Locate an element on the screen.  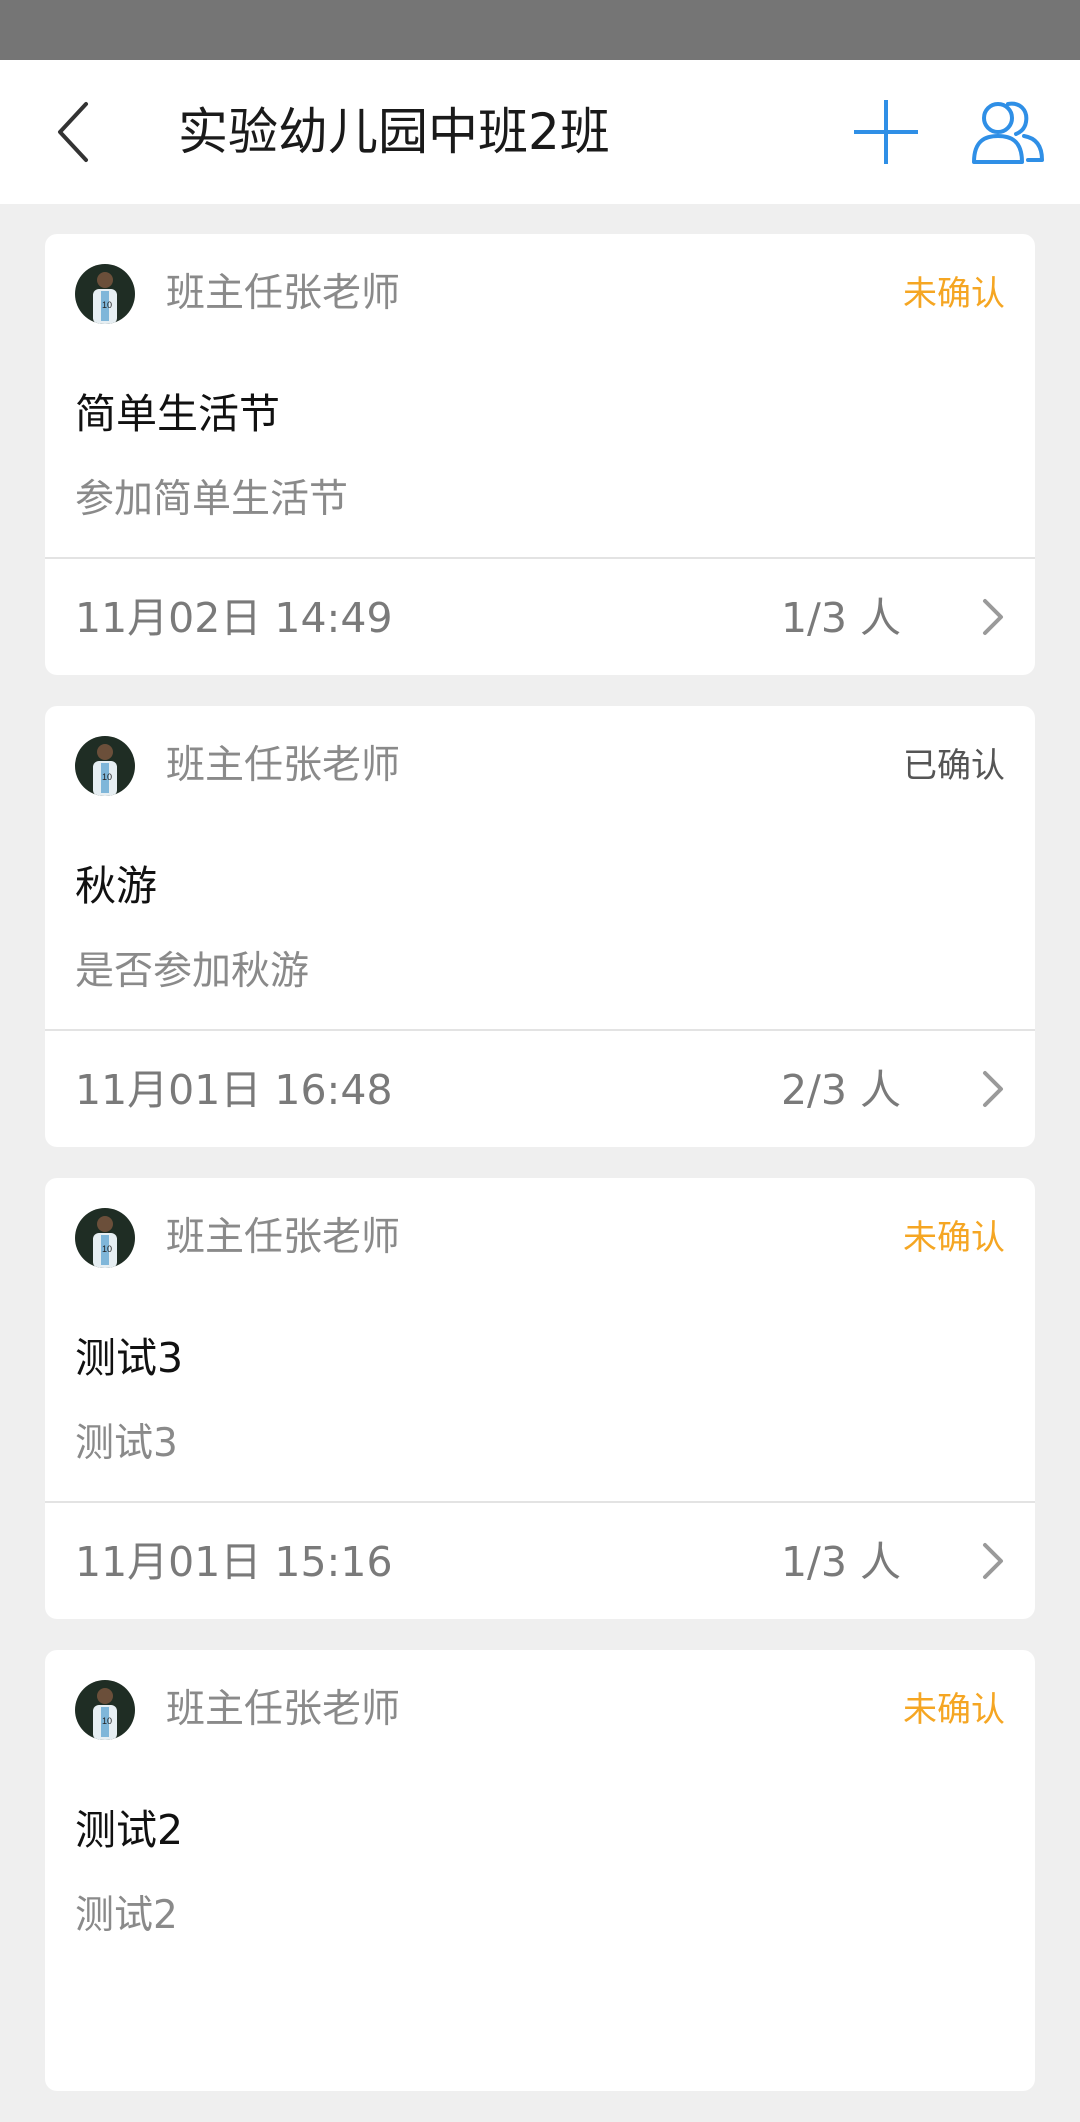
confirm-count: 2/3 人 is located at coordinates (840, 1090).